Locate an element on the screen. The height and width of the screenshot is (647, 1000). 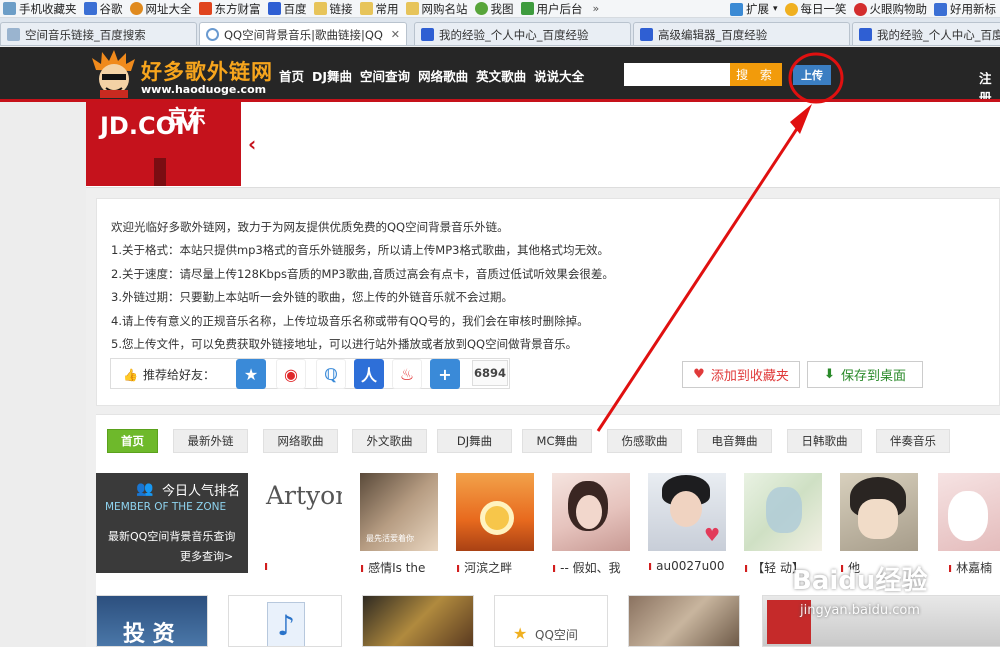
music-caption: ı 感情Is the is located at coordinates (400, 567).